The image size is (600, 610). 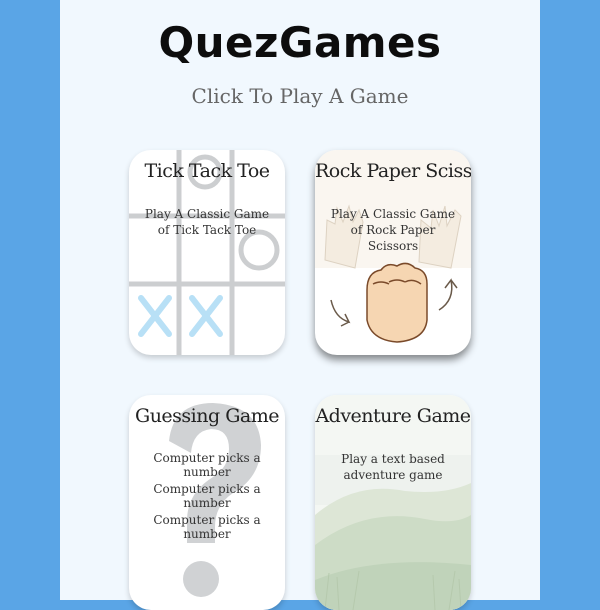 I want to click on card-description: Play A Classic Game of Tick Tack Toe, so click(x=207, y=222).